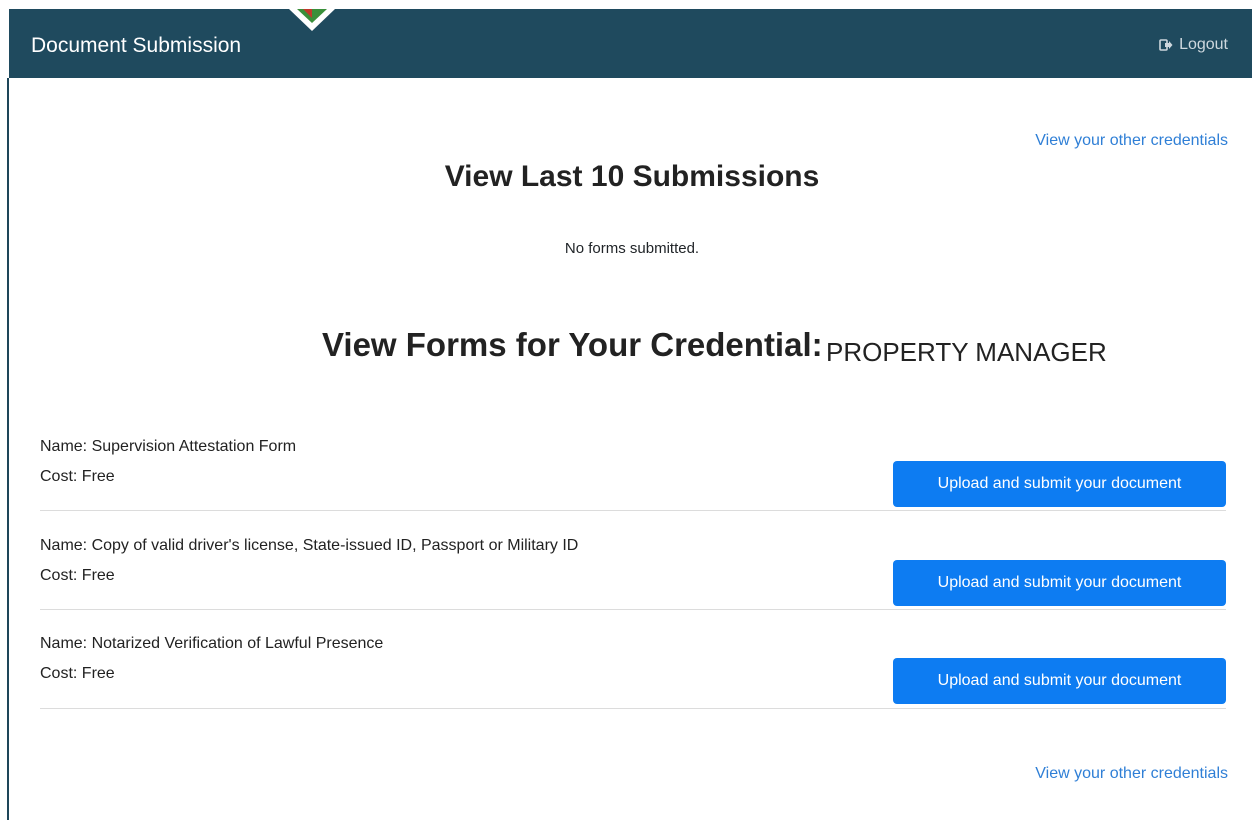  I want to click on credential-heading: View Forms for Your Credential:, so click(572, 344).